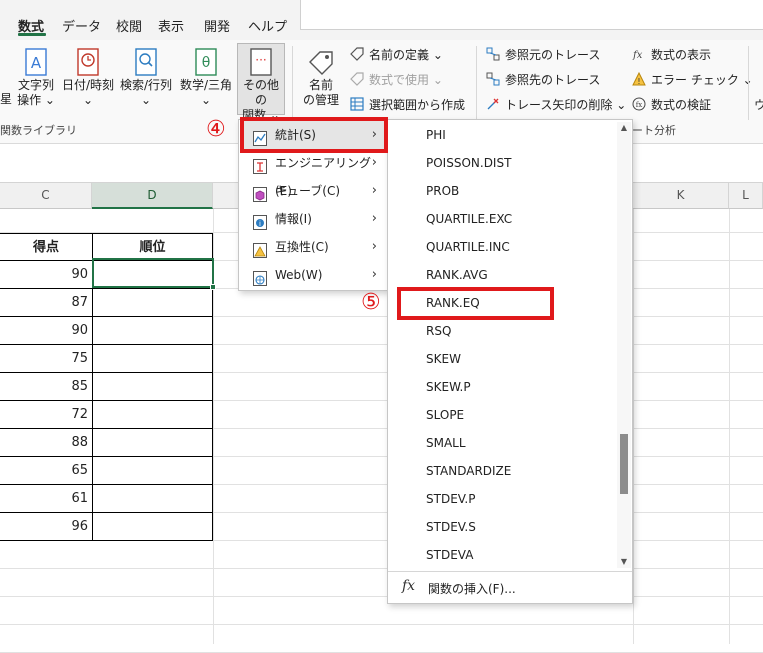  Describe the element at coordinates (313, 219) in the screenshot. I see `menu-item-information: i 情報(I) ›` at that location.